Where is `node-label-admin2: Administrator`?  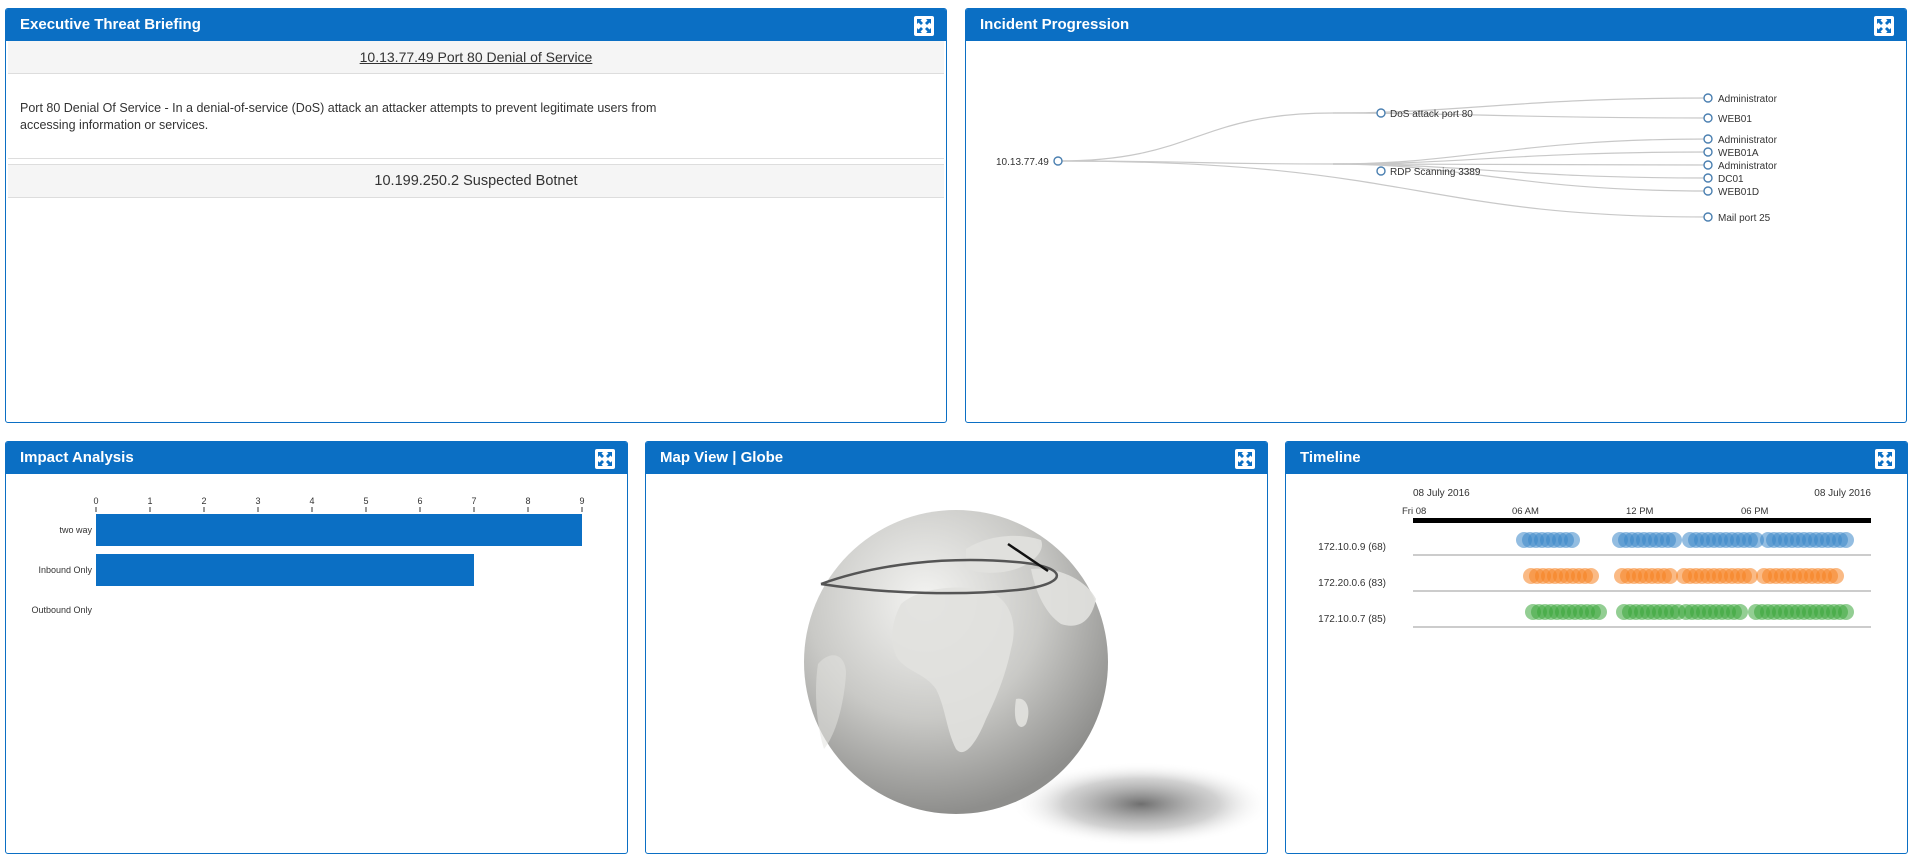 node-label-admin2: Administrator is located at coordinates (1748, 140).